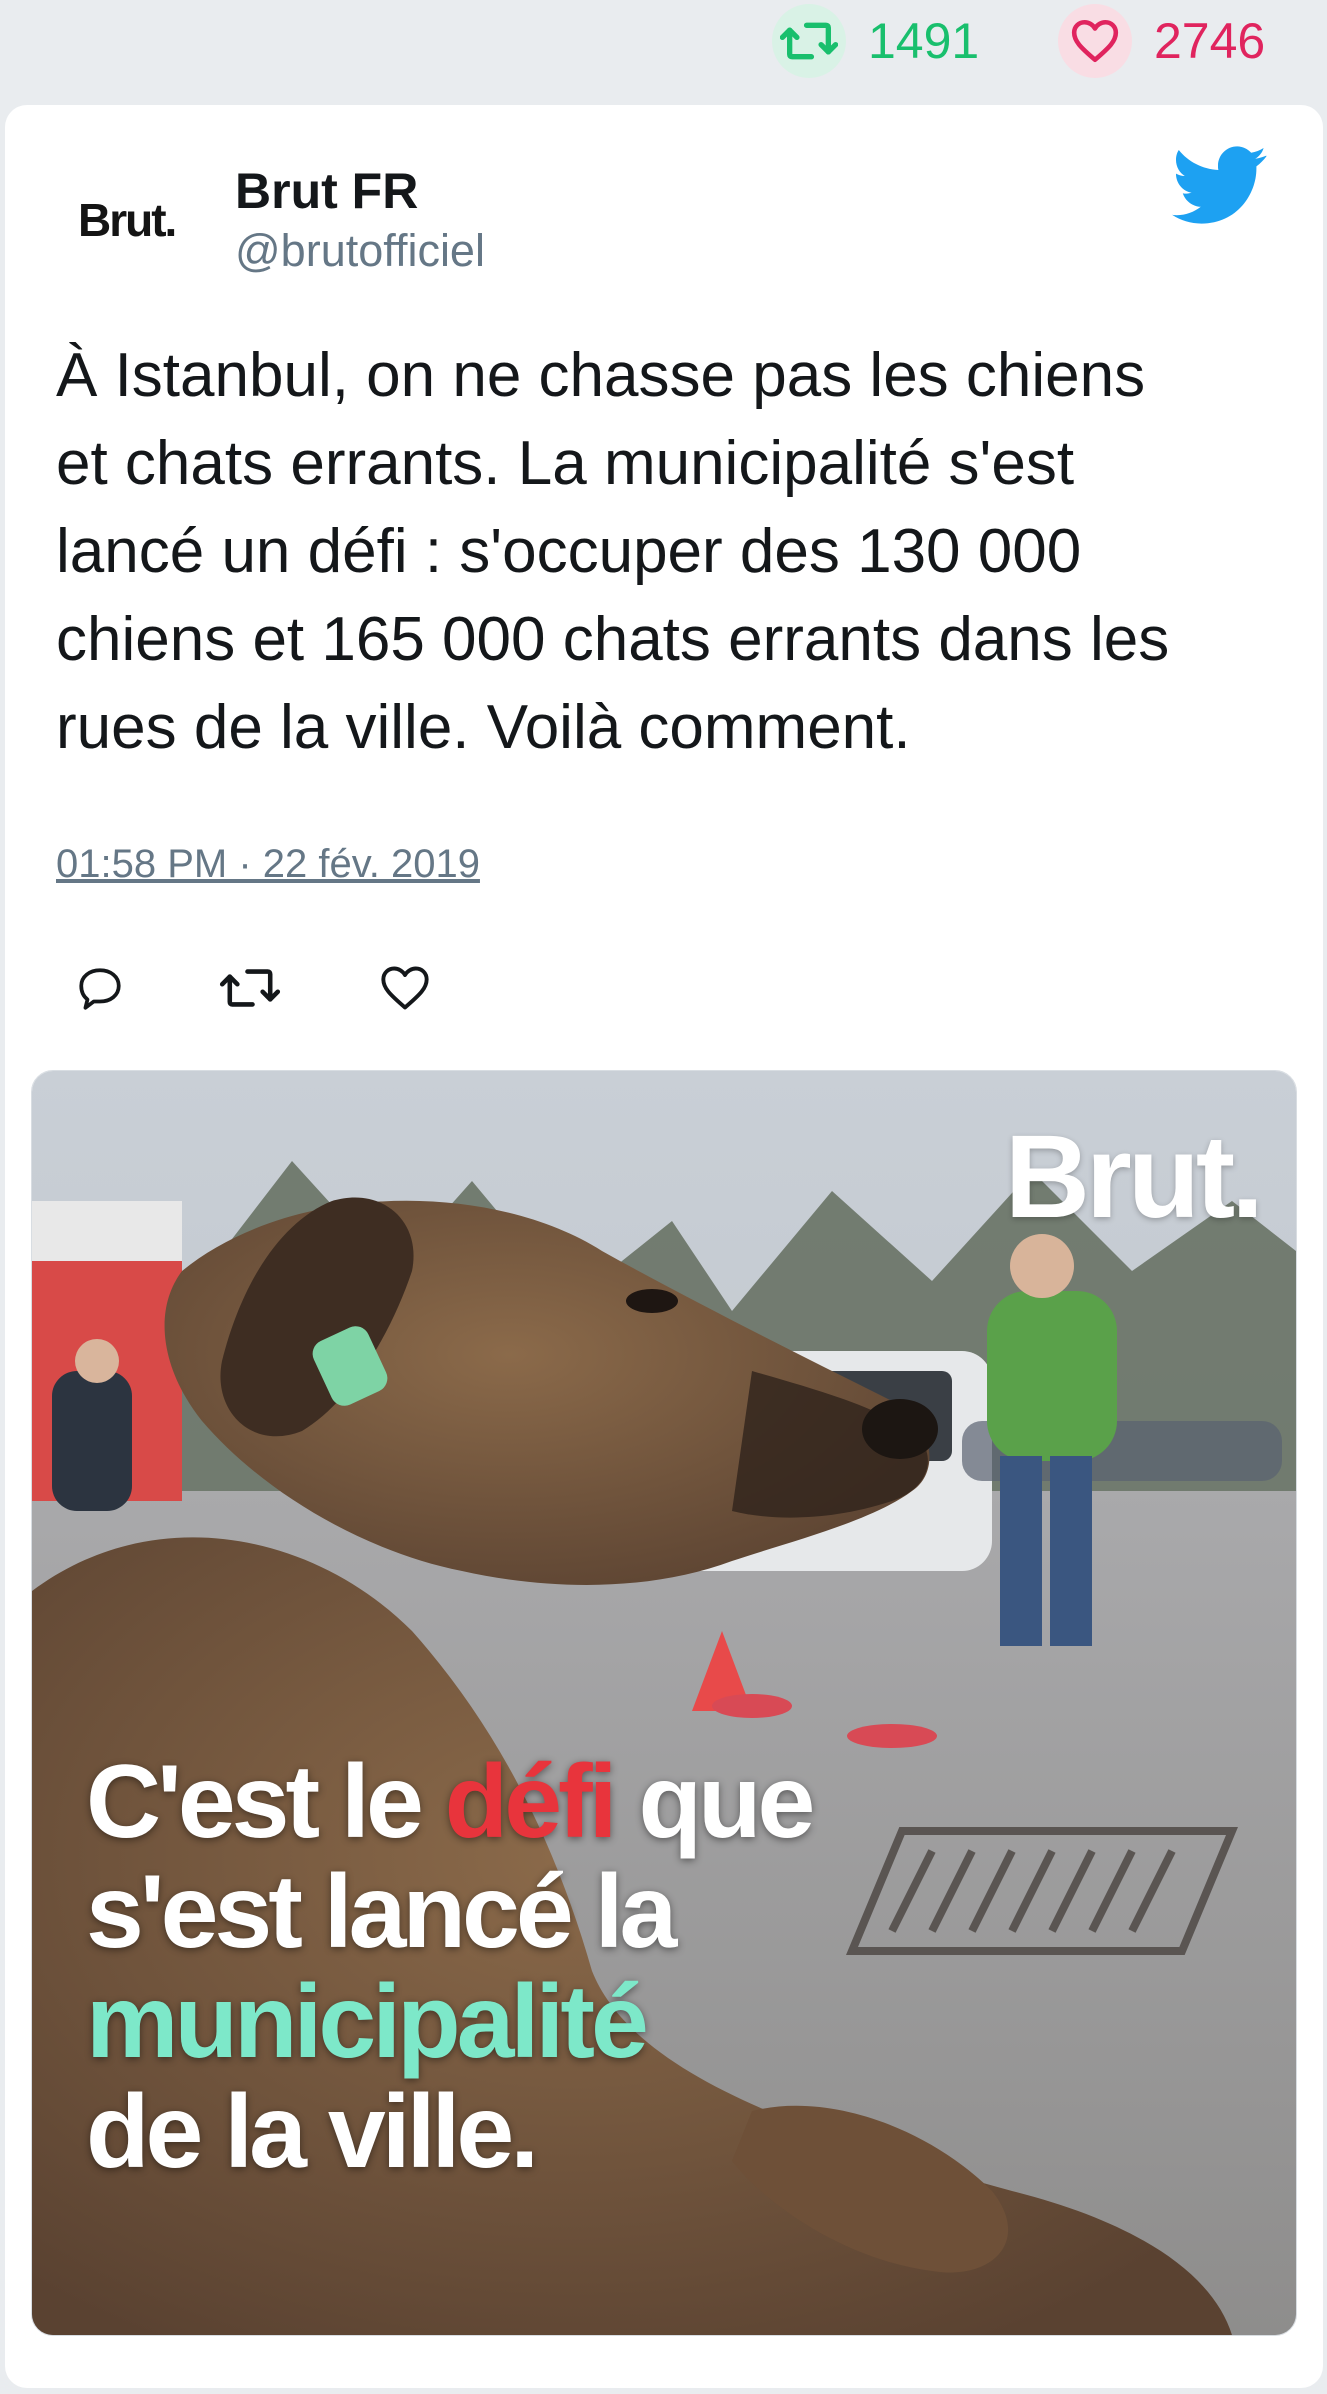 This screenshot has height=2394, width=1327. What do you see at coordinates (381, 1912) in the screenshot?
I see `caption-line-2: s'est lancé la` at bounding box center [381, 1912].